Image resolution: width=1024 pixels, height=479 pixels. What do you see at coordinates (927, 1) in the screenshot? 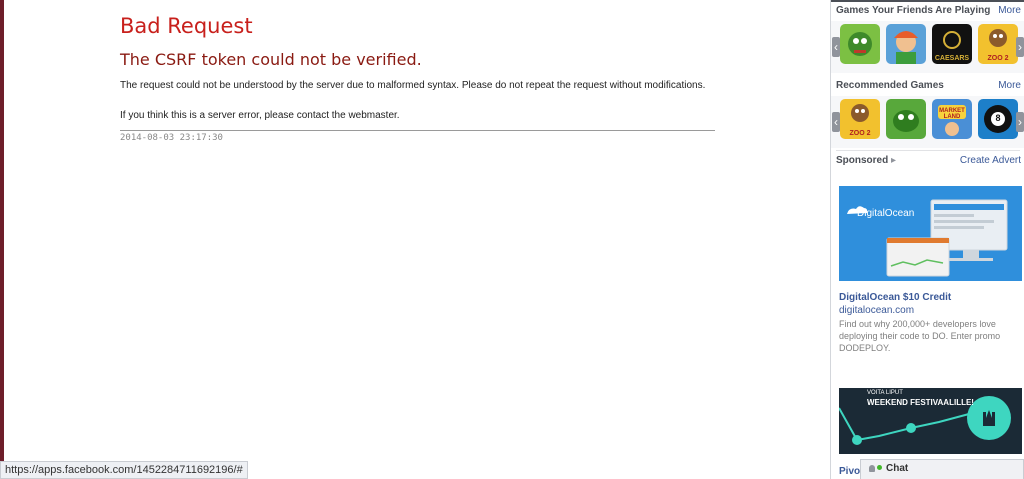
I see `sidebar-top-border` at bounding box center [927, 1].